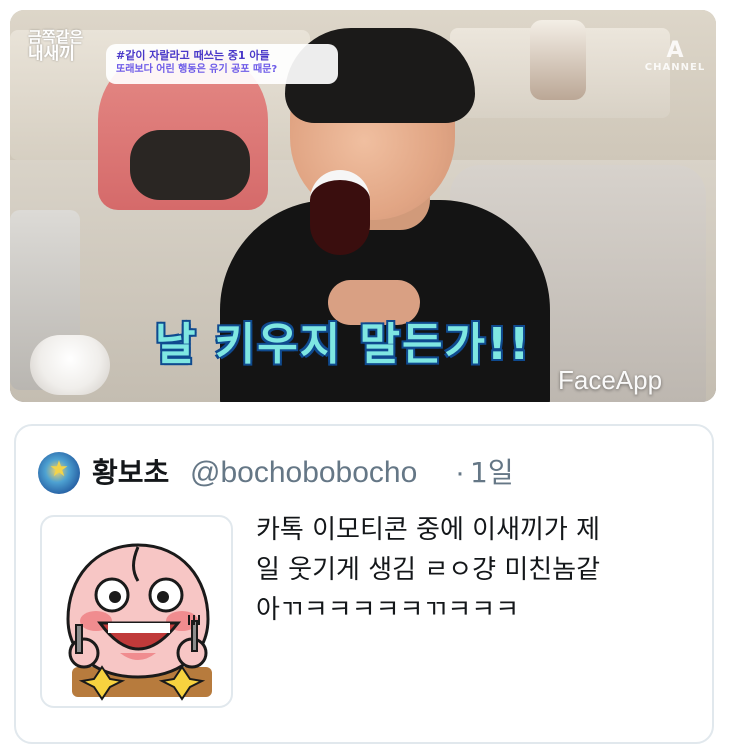 The image size is (735, 756). I want to click on faceapp-watermark: FaceApp, so click(610, 380).